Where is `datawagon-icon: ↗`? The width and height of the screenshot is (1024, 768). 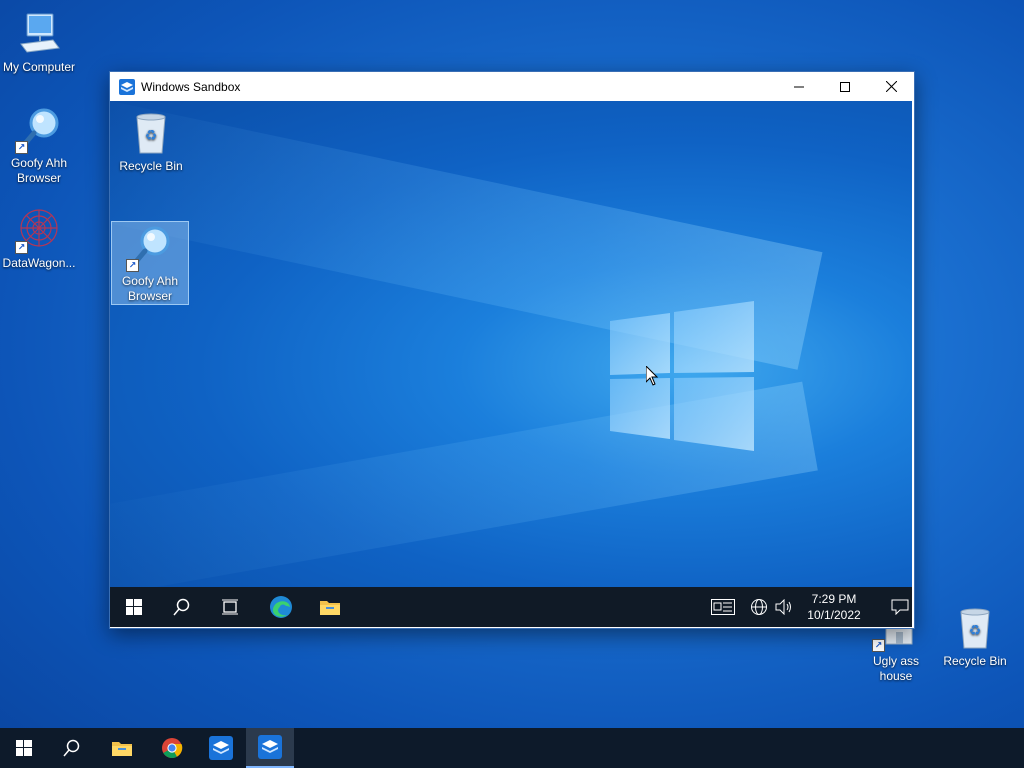 datawagon-icon: ↗ is located at coordinates (39, 230).